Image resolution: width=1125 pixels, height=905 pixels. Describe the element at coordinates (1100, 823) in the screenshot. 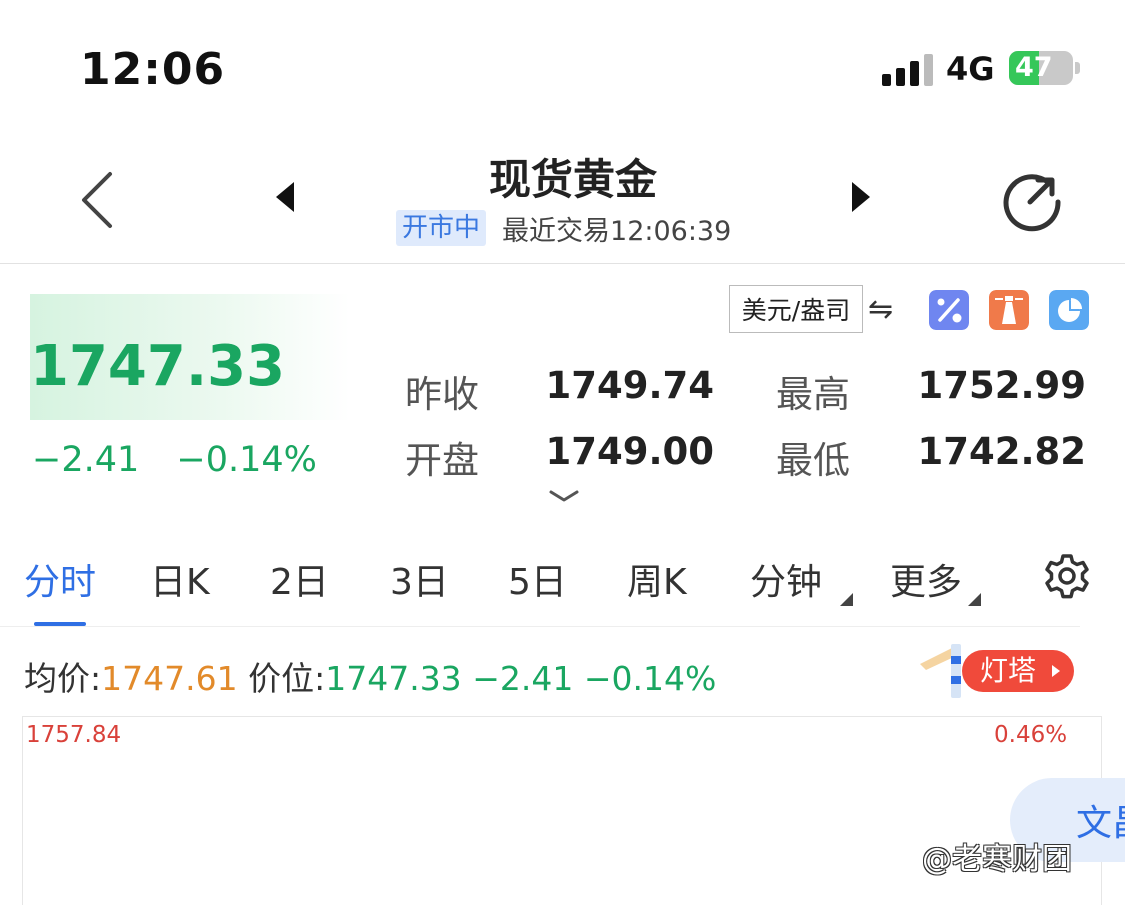

I see `floating-button-label: 文昌` at that location.